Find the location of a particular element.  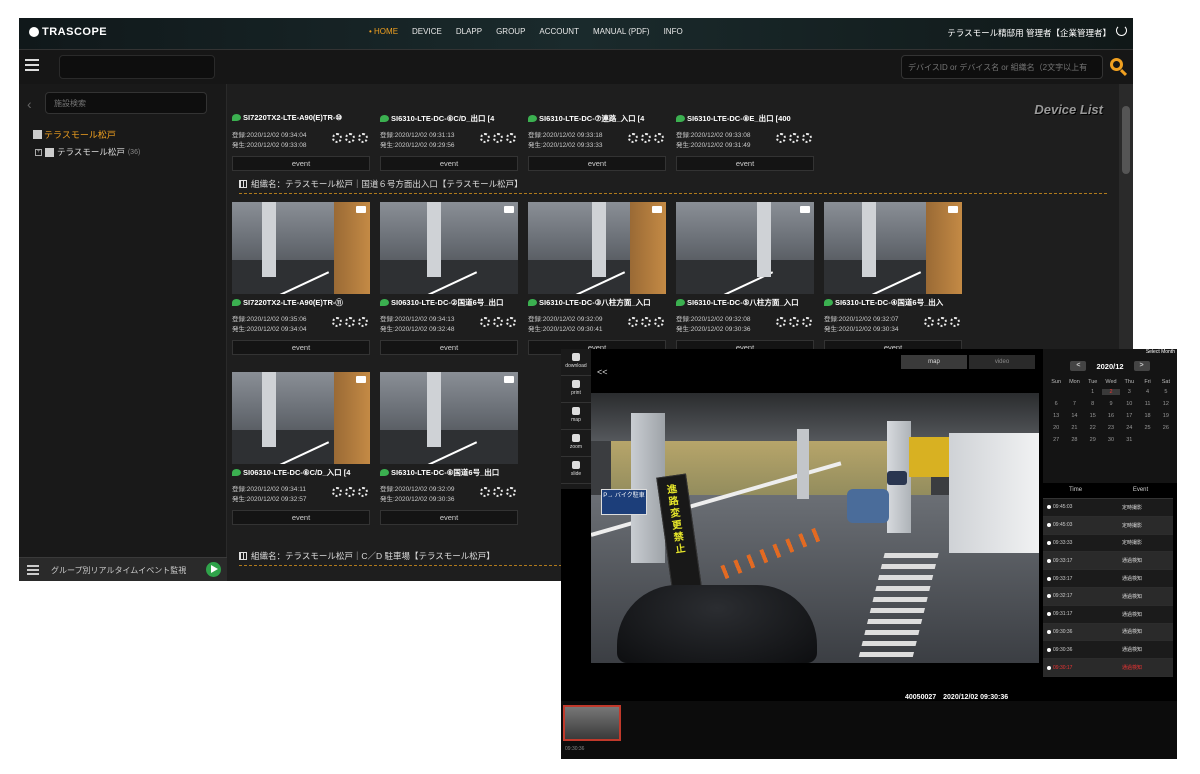

device-search-input is located at coordinates (1002, 67).